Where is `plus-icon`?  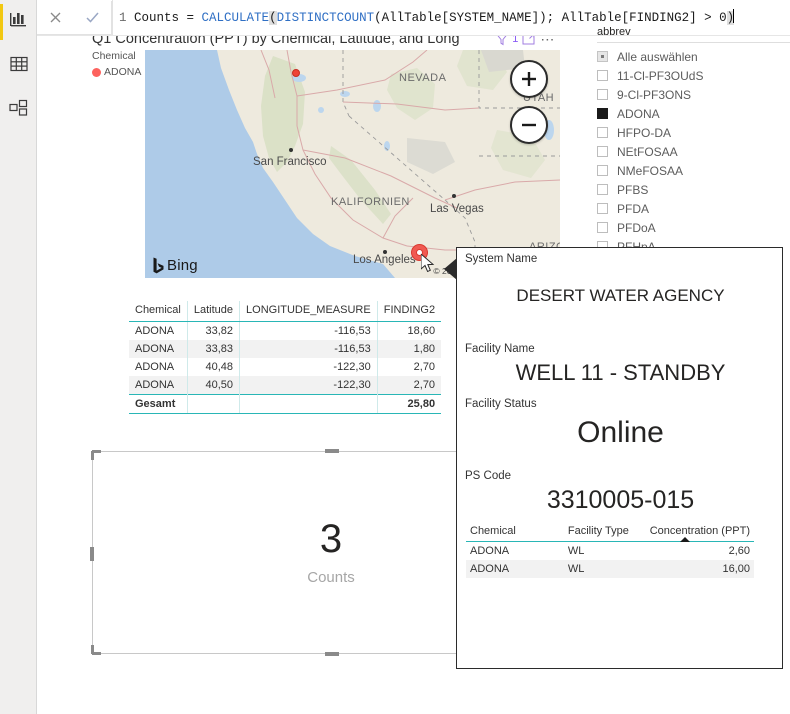
plus-icon is located at coordinates (529, 79).